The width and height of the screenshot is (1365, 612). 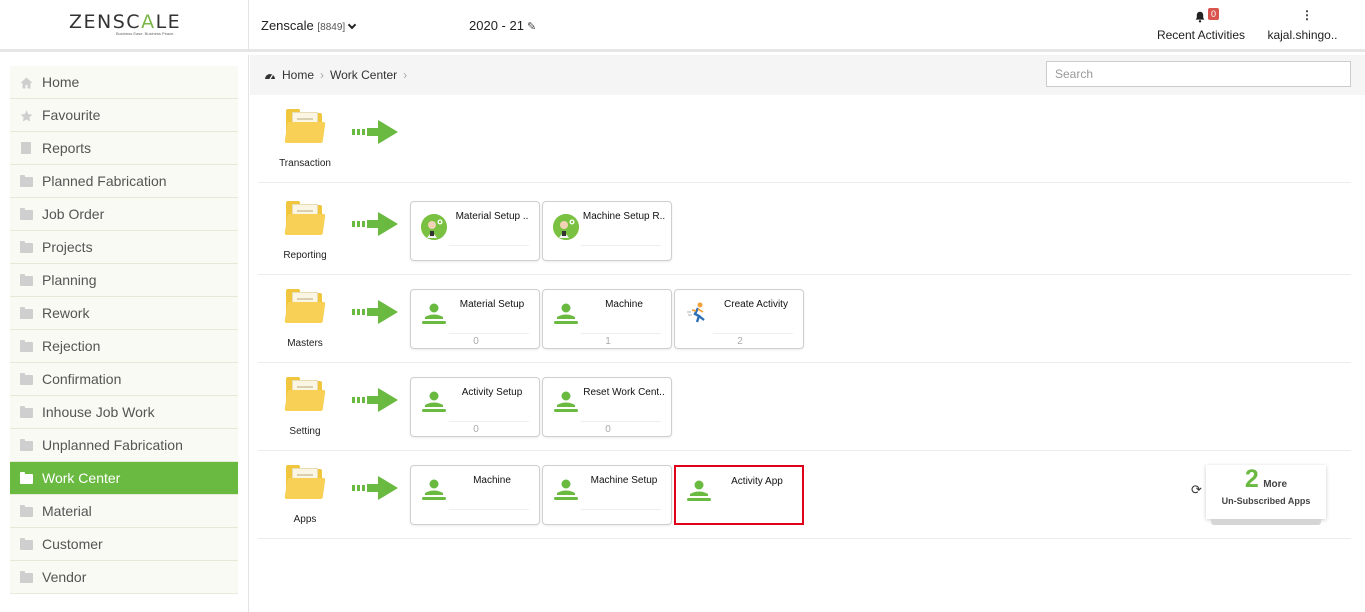 I want to click on unsubscribed-apps-card: 2 More Un-Subscribed Apps, so click(x=1266, y=492).